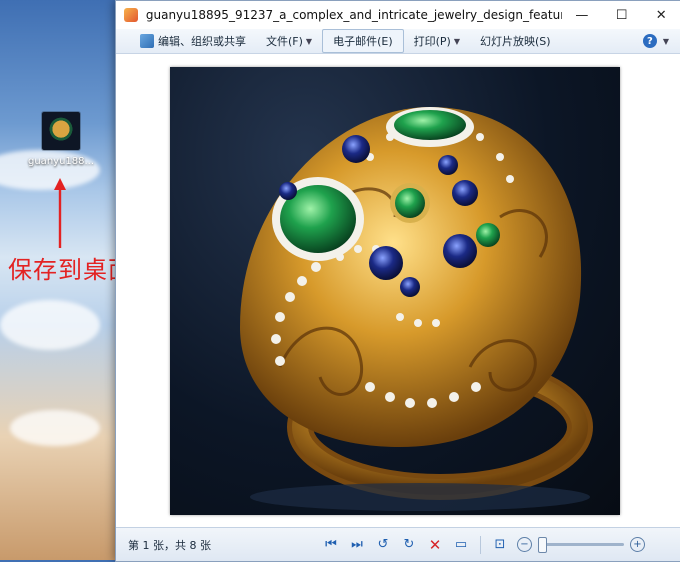 Image resolution: width=680 pixels, height=562 pixels. What do you see at coordinates (435, 545) in the screenshot?
I see `delete-icon: ✕` at bounding box center [435, 545].